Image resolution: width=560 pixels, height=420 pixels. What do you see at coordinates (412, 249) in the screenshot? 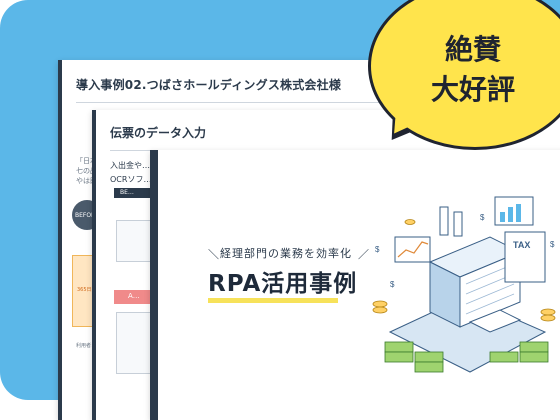
I see `chart-card` at bounding box center [412, 249].